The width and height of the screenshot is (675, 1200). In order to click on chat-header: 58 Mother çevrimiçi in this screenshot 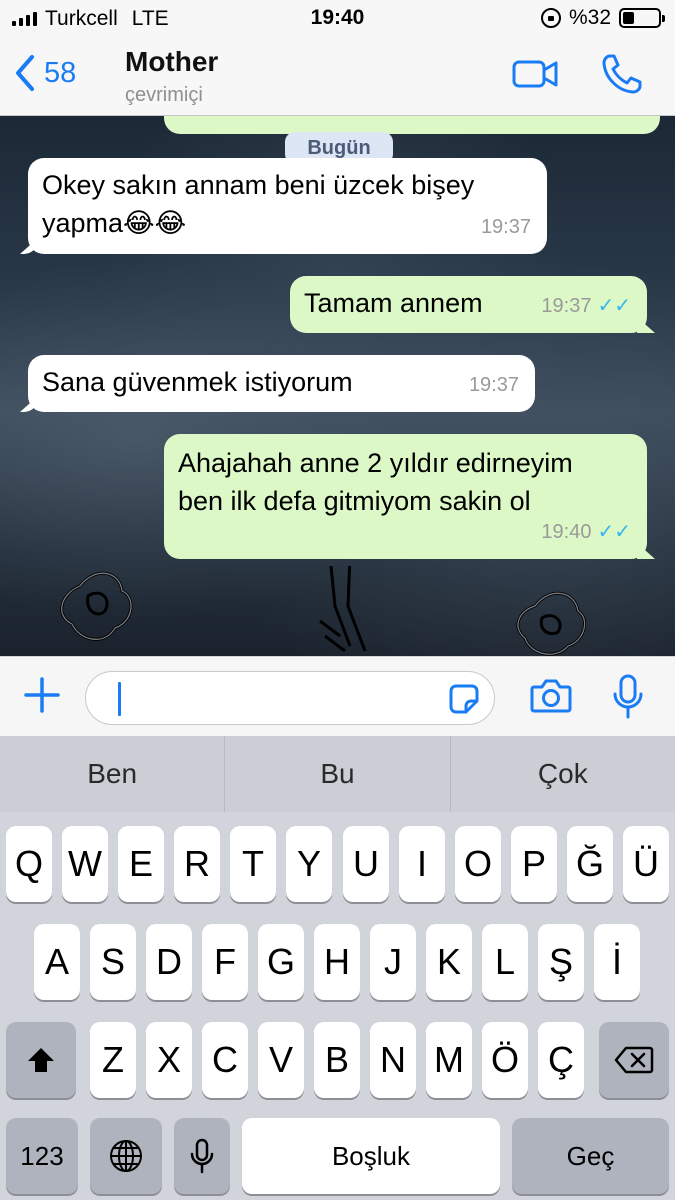, I will do `click(337, 76)`.